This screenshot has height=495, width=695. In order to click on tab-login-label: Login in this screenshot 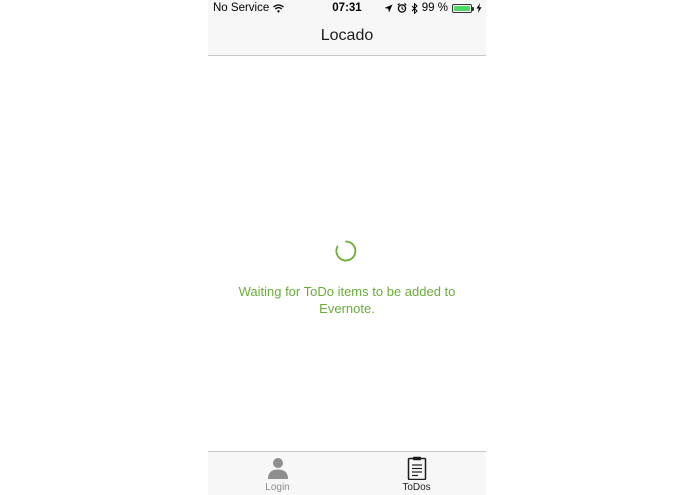, I will do `click(277, 487)`.